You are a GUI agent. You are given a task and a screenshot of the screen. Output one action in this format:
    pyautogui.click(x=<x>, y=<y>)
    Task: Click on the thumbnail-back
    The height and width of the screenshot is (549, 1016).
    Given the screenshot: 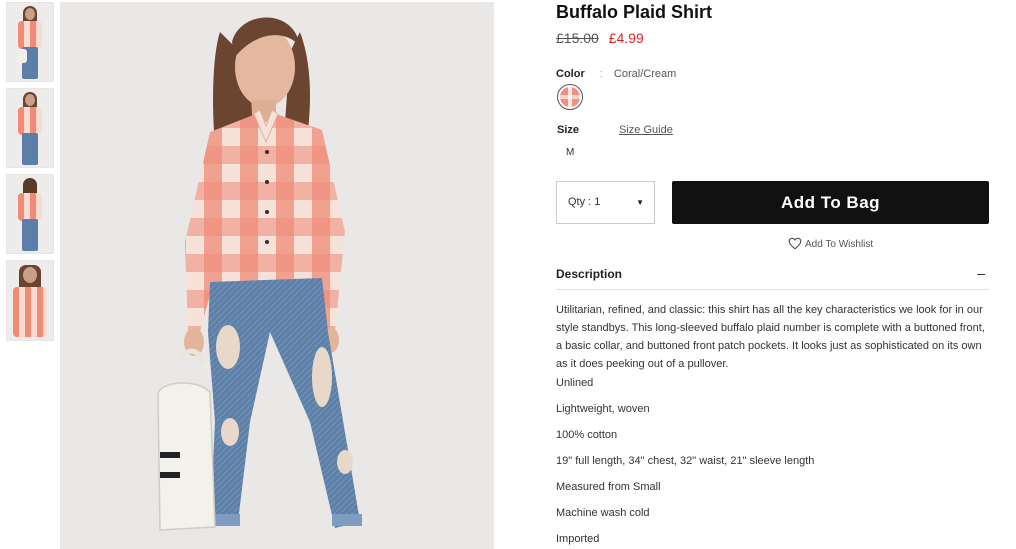 What is the action you would take?
    pyautogui.click(x=30, y=214)
    